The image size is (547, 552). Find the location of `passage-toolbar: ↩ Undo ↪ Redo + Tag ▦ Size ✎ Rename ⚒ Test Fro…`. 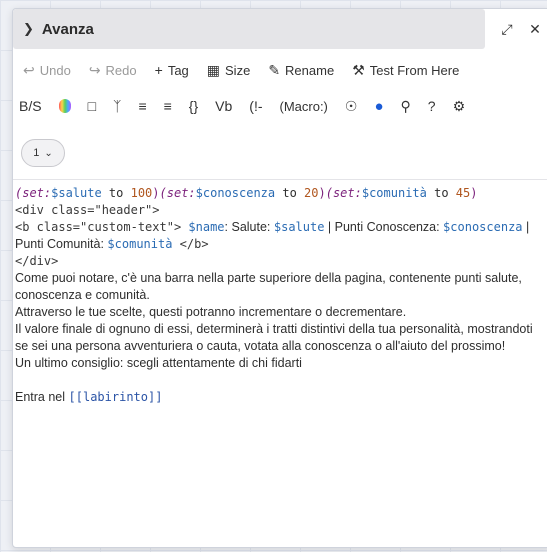

passage-toolbar: ↩ Undo ↪ Redo + Tag ▦ Size ✎ Rename ⚒ Test Fro… is located at coordinates (250, 70).